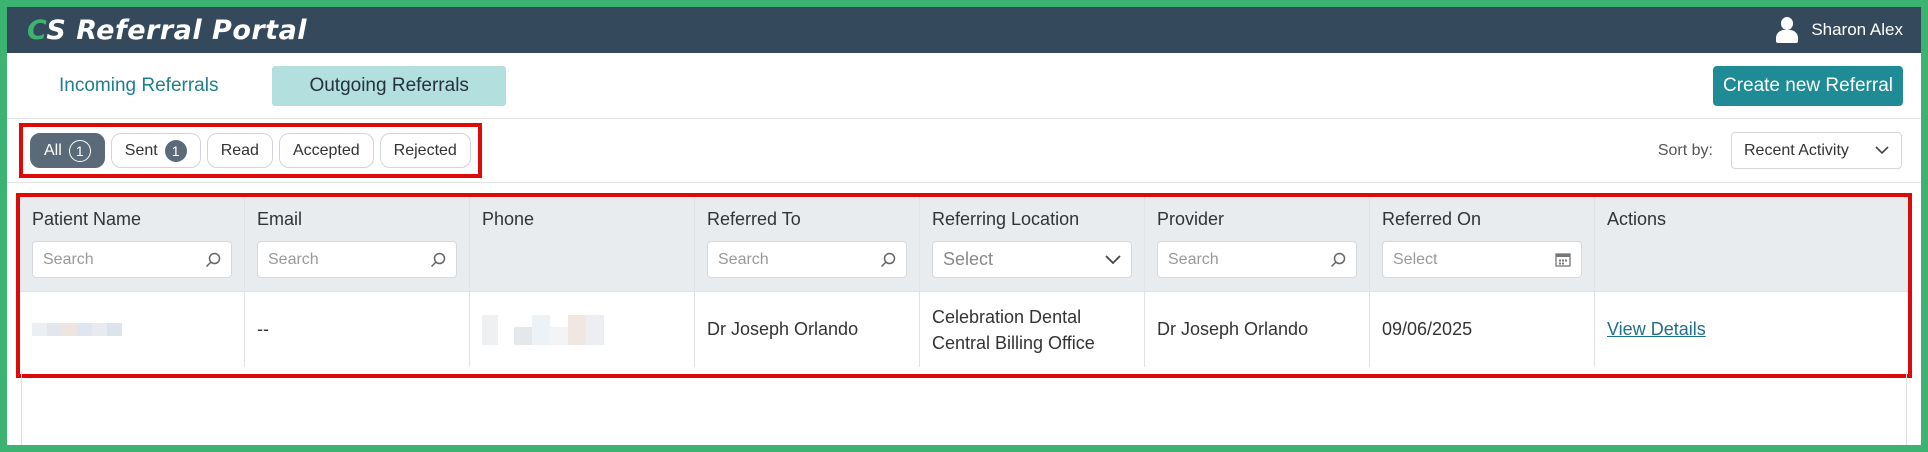  Describe the element at coordinates (389, 85) in the screenshot. I see `tab-outgoing-referrals: Outgoing Referrals` at that location.